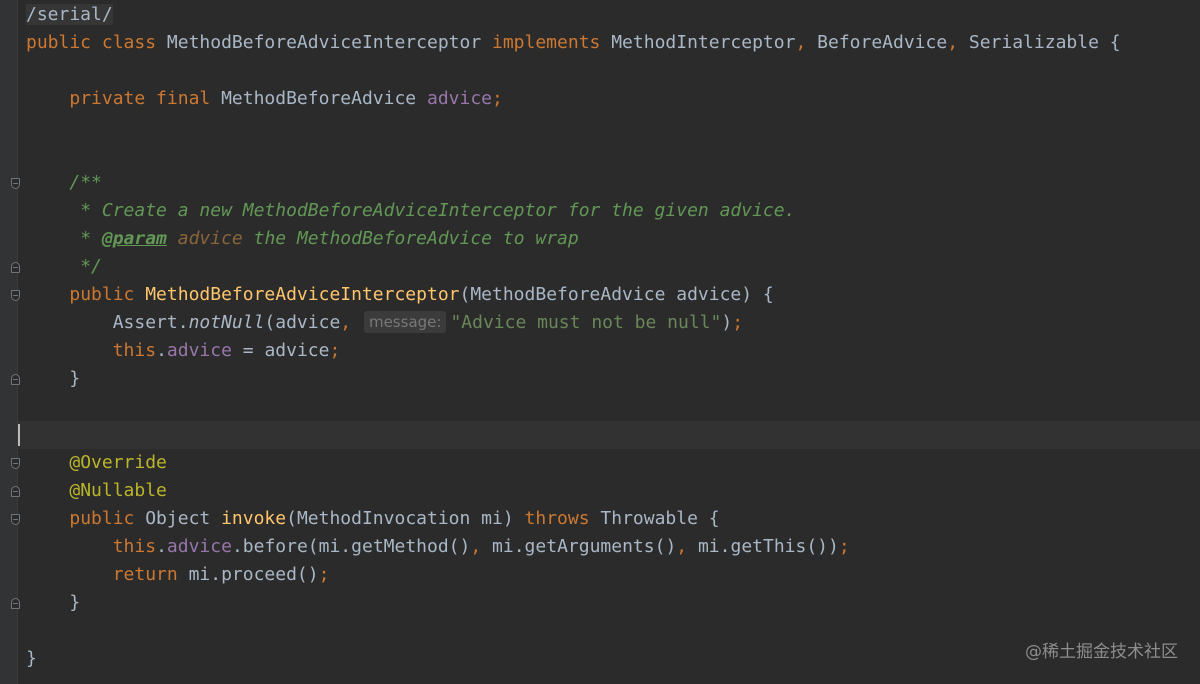 Image resolution: width=1200 pixels, height=684 pixels. I want to click on arguments: (advice, so click(302, 322).